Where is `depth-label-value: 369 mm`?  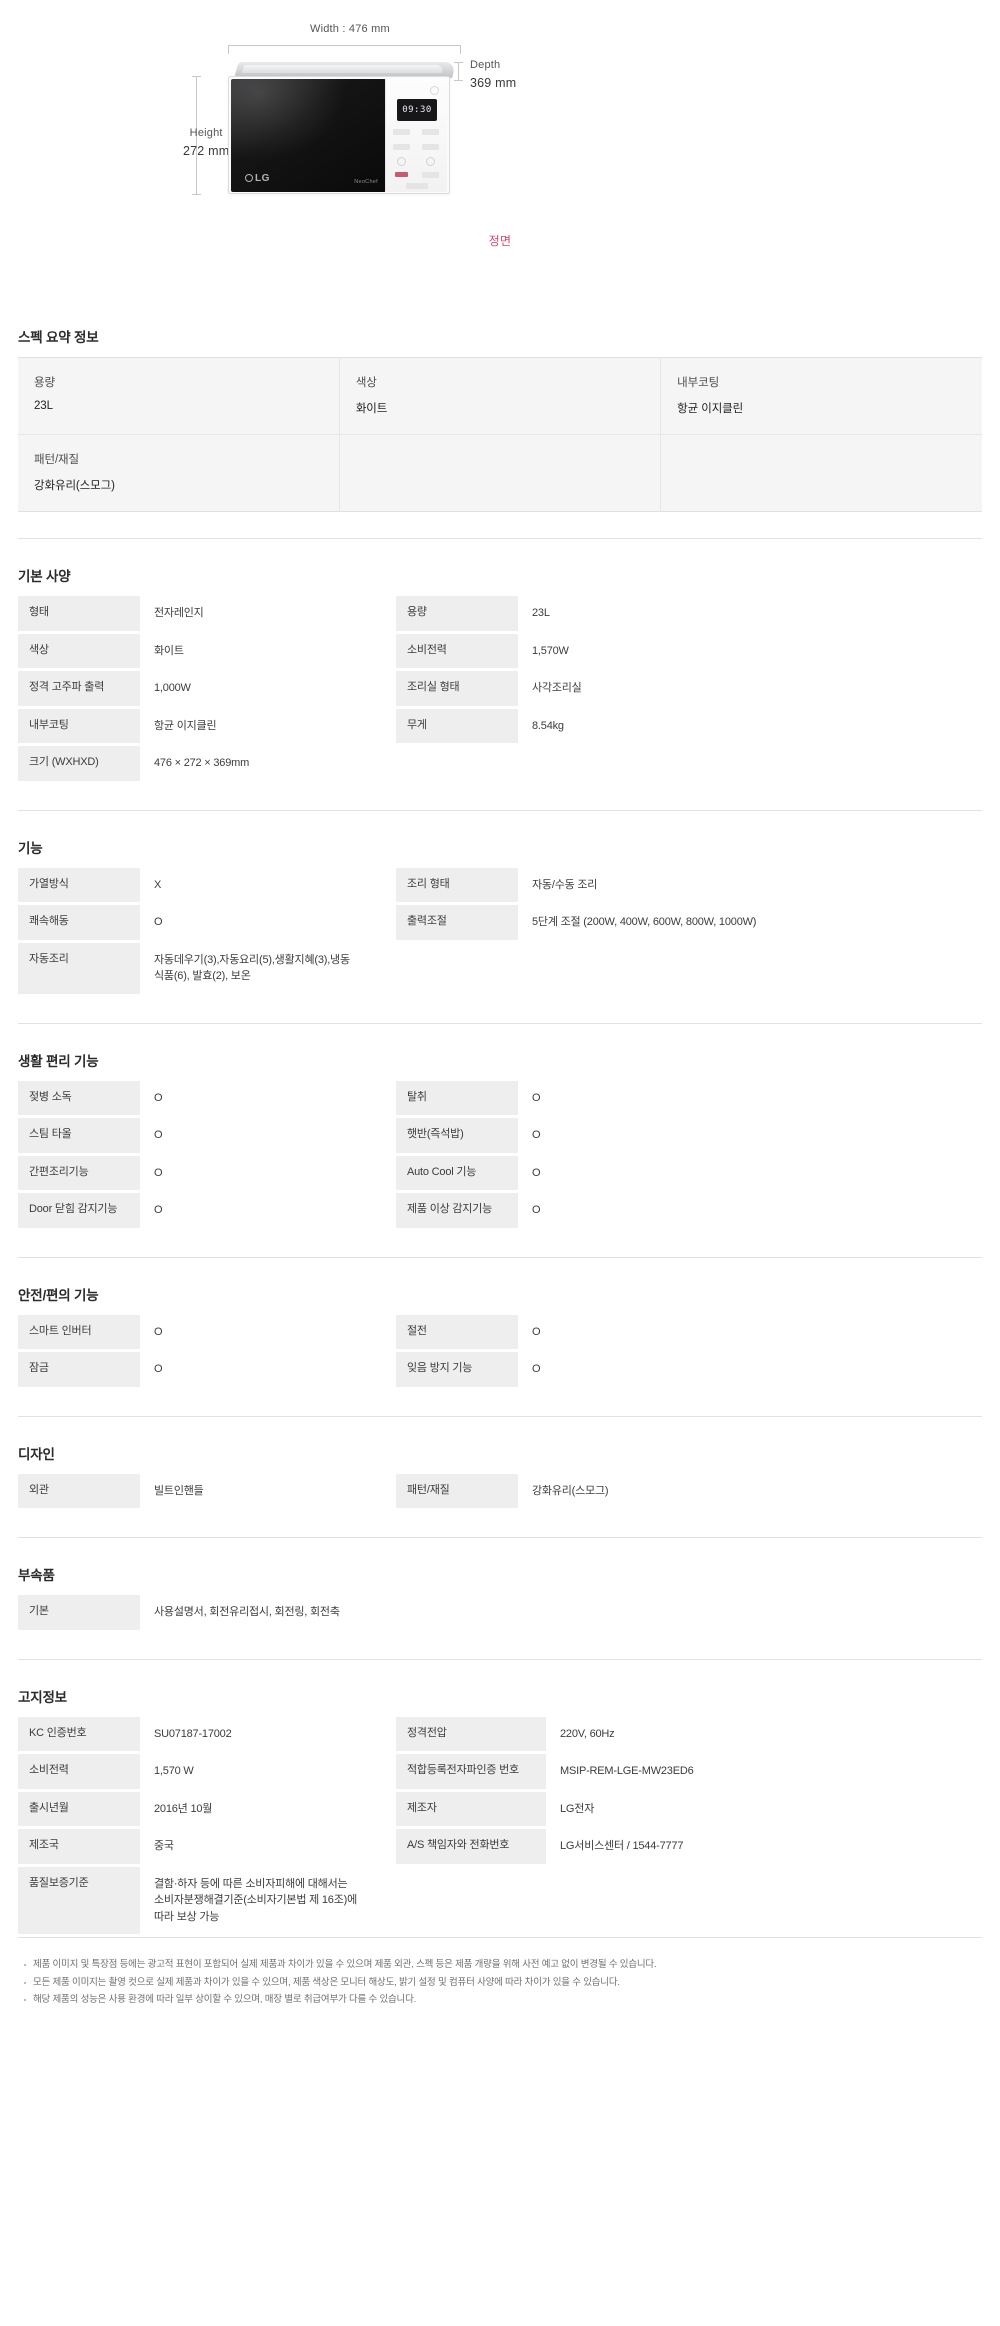
depth-label-value: 369 mm is located at coordinates (493, 82).